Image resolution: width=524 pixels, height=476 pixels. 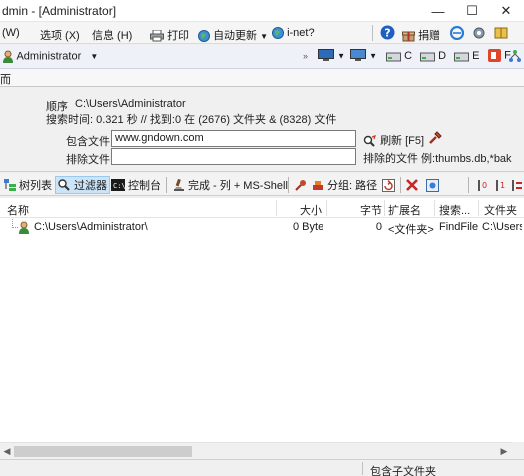 What do you see at coordinates (233, 138) in the screenshot?
I see `include-files-input: www.gndown.com` at bounding box center [233, 138].